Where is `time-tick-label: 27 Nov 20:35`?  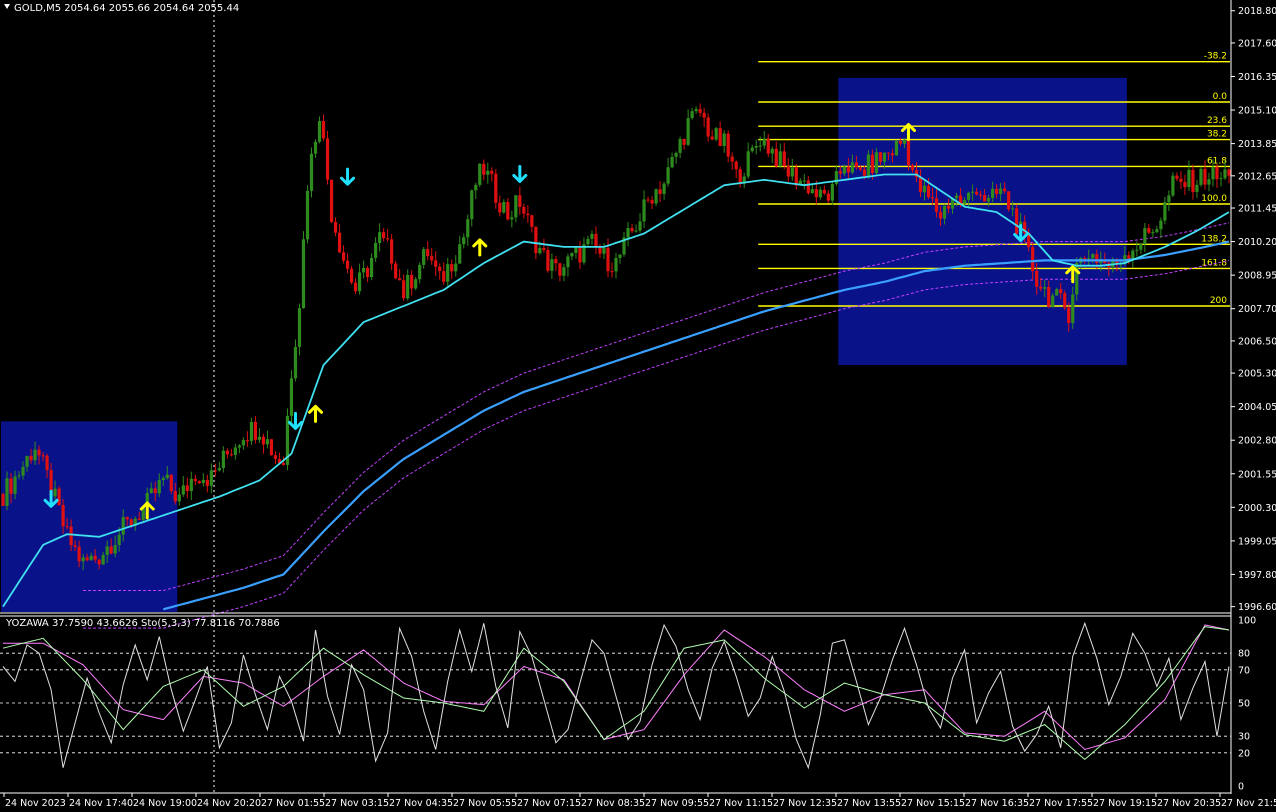 time-tick-label: 27 Nov 20:35 is located at coordinates (1189, 803).